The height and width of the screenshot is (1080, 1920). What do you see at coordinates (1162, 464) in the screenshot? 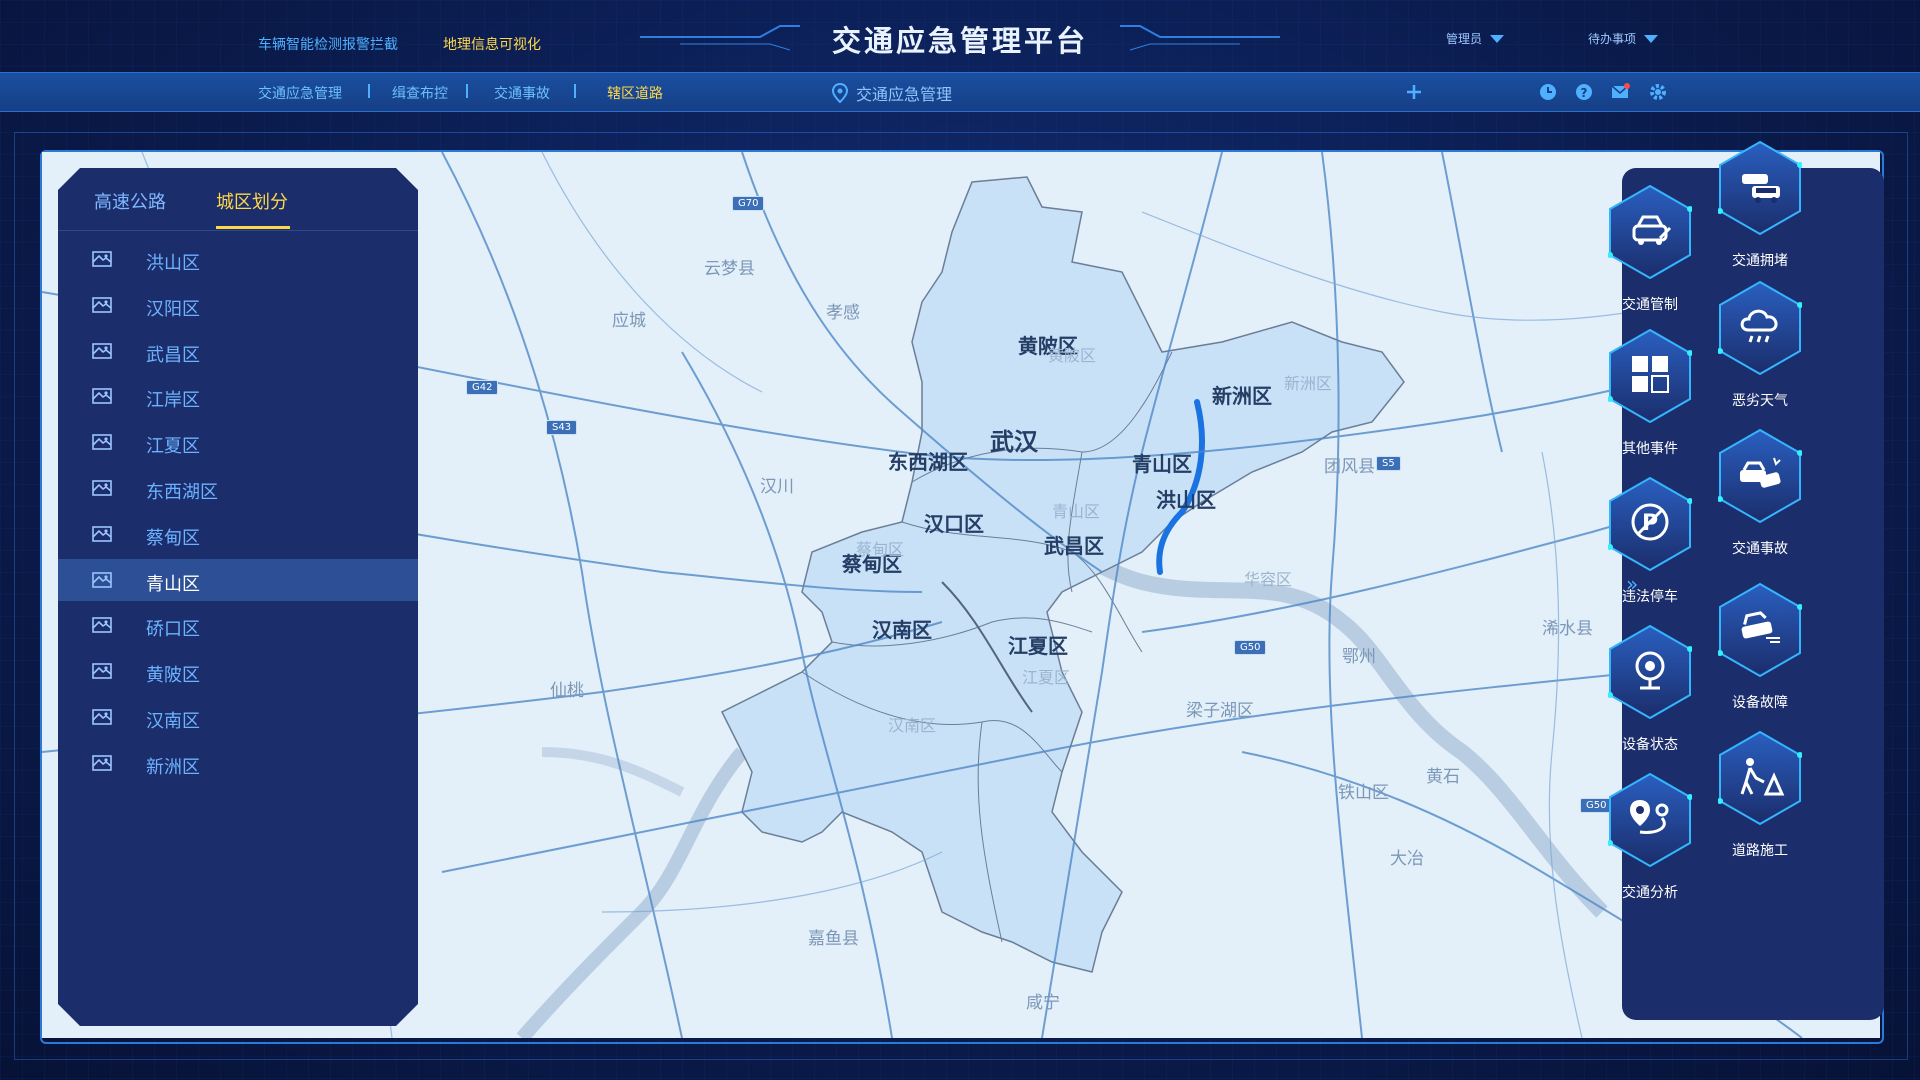
I see `map-district-label: 青山区` at bounding box center [1162, 464].